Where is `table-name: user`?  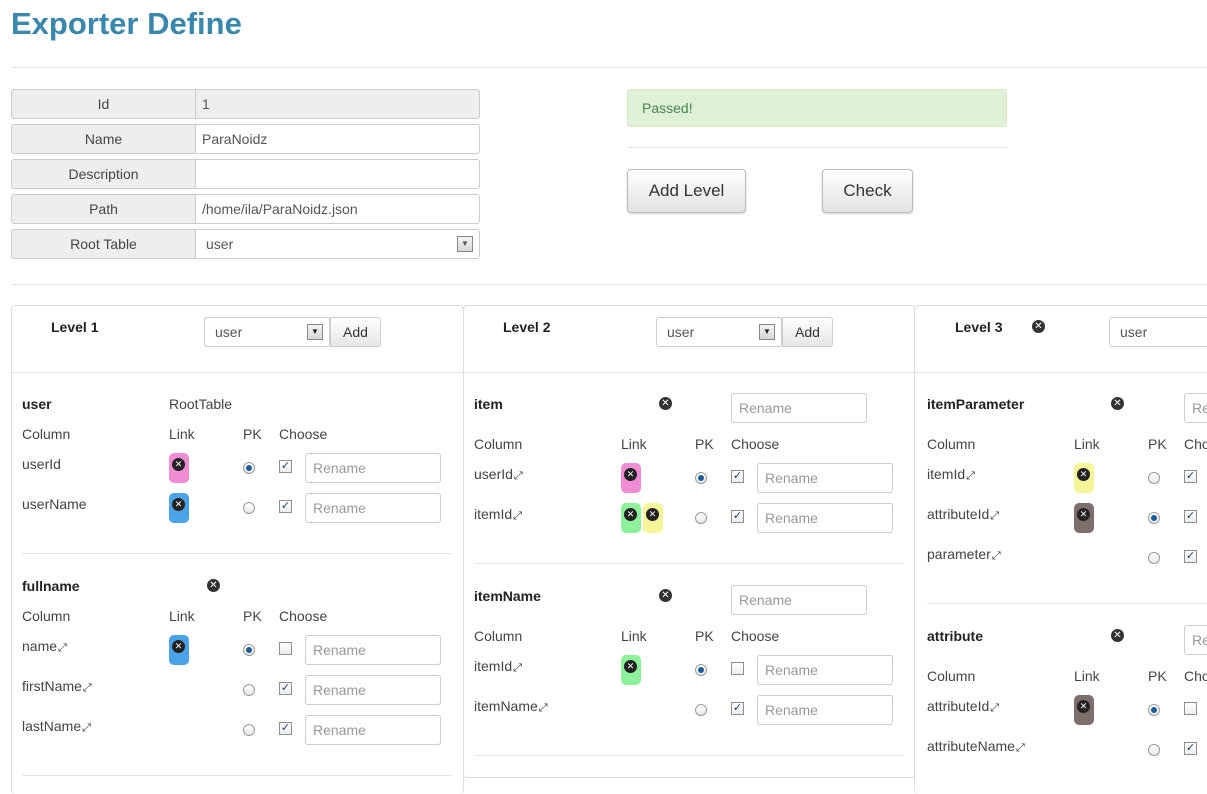
table-name: user is located at coordinates (37, 404).